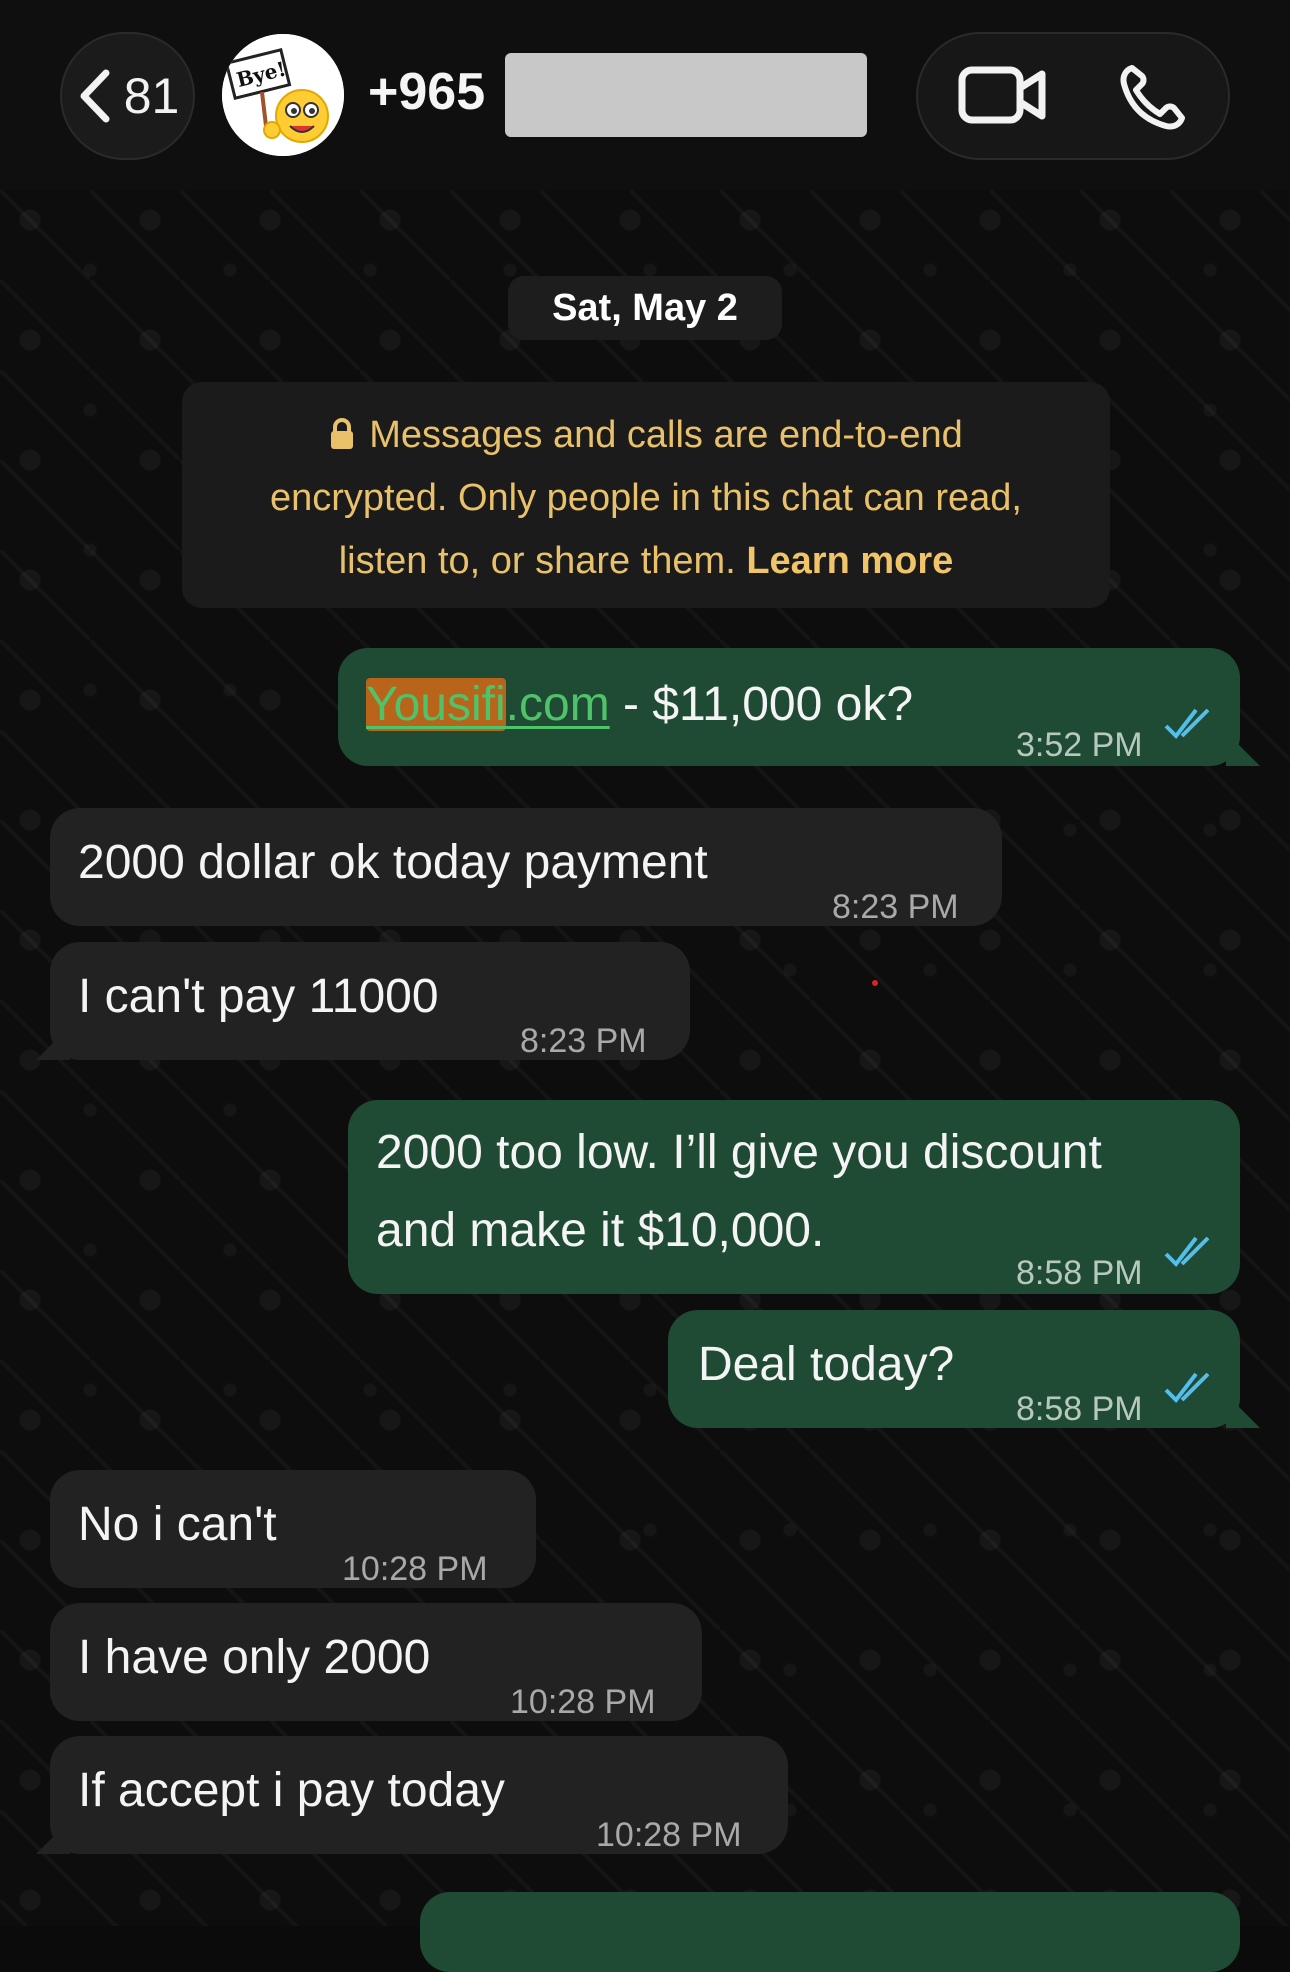 The width and height of the screenshot is (1290, 1972). I want to click on message-bubble-outgoing: Yousifi.com - $11,000 ok? 3:52 PM, so click(789, 707).